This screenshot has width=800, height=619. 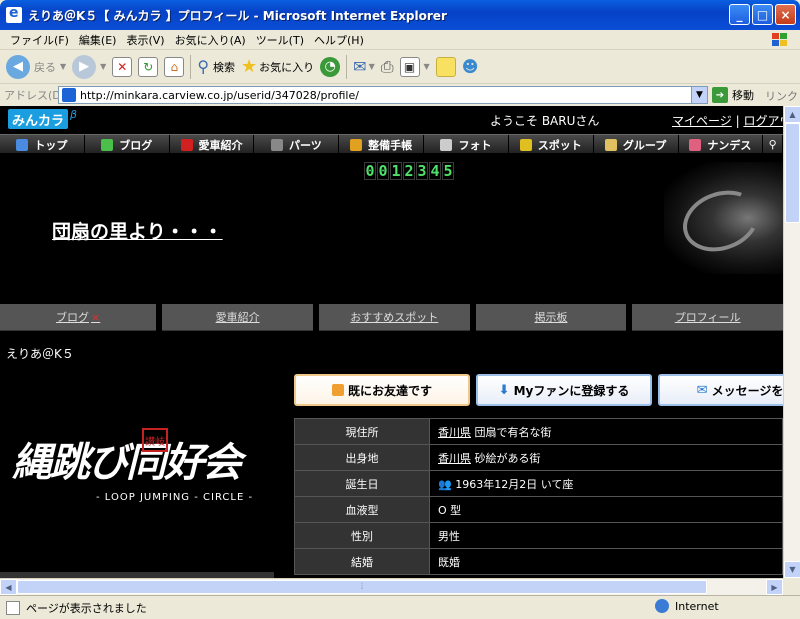 I want to click on menu-view: 表示(V), so click(x=145, y=40).